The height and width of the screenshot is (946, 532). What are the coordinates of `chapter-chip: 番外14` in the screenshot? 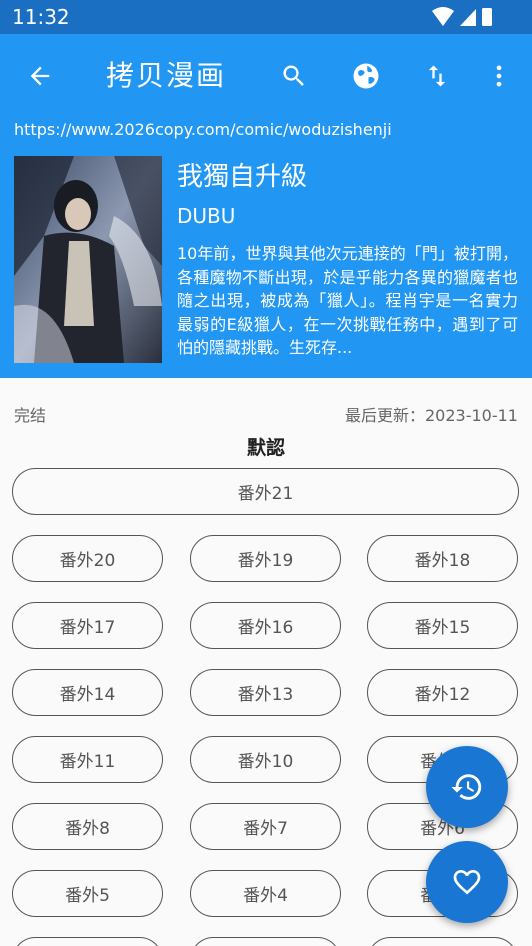 It's located at (87, 692).